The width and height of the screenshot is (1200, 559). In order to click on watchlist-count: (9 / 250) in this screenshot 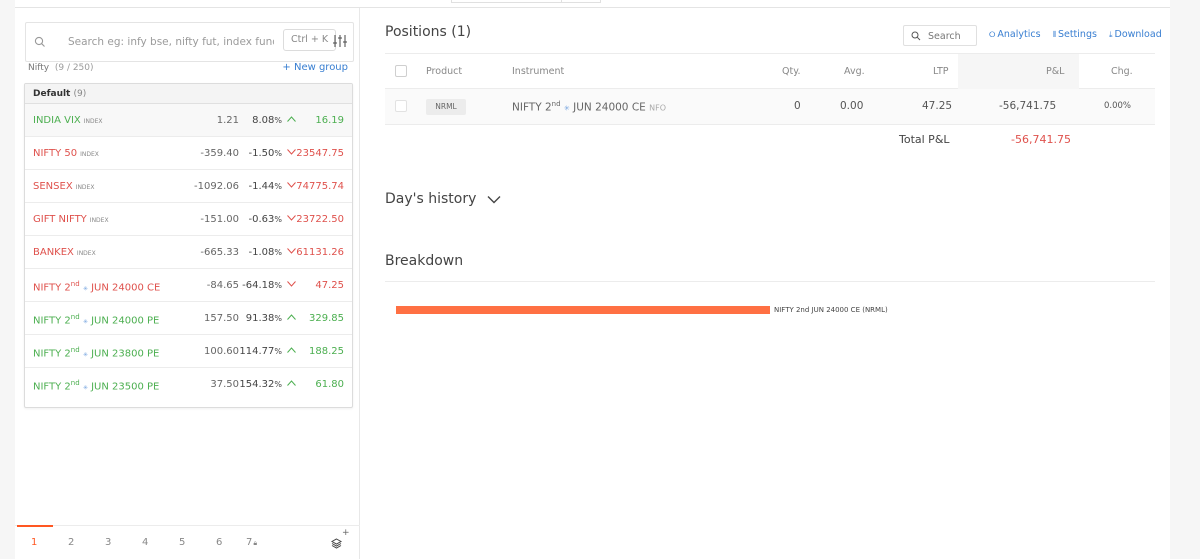, I will do `click(74, 68)`.